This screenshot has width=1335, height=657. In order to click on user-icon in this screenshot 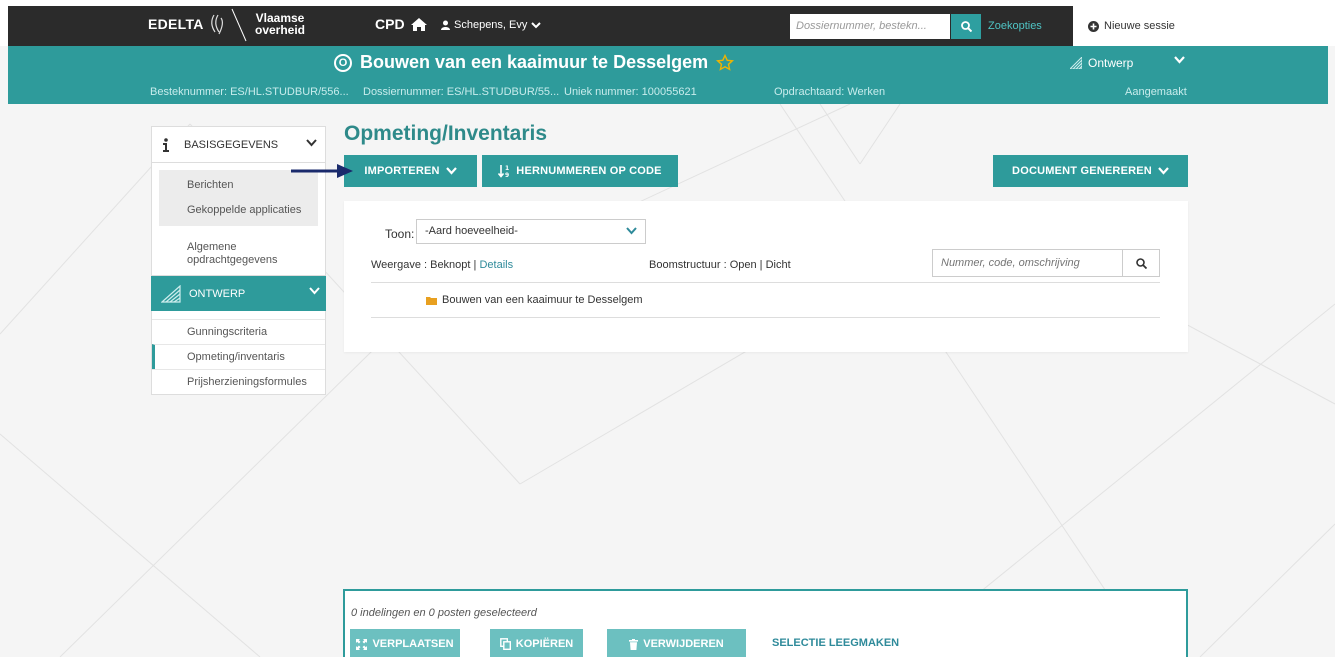, I will do `click(445, 25)`.